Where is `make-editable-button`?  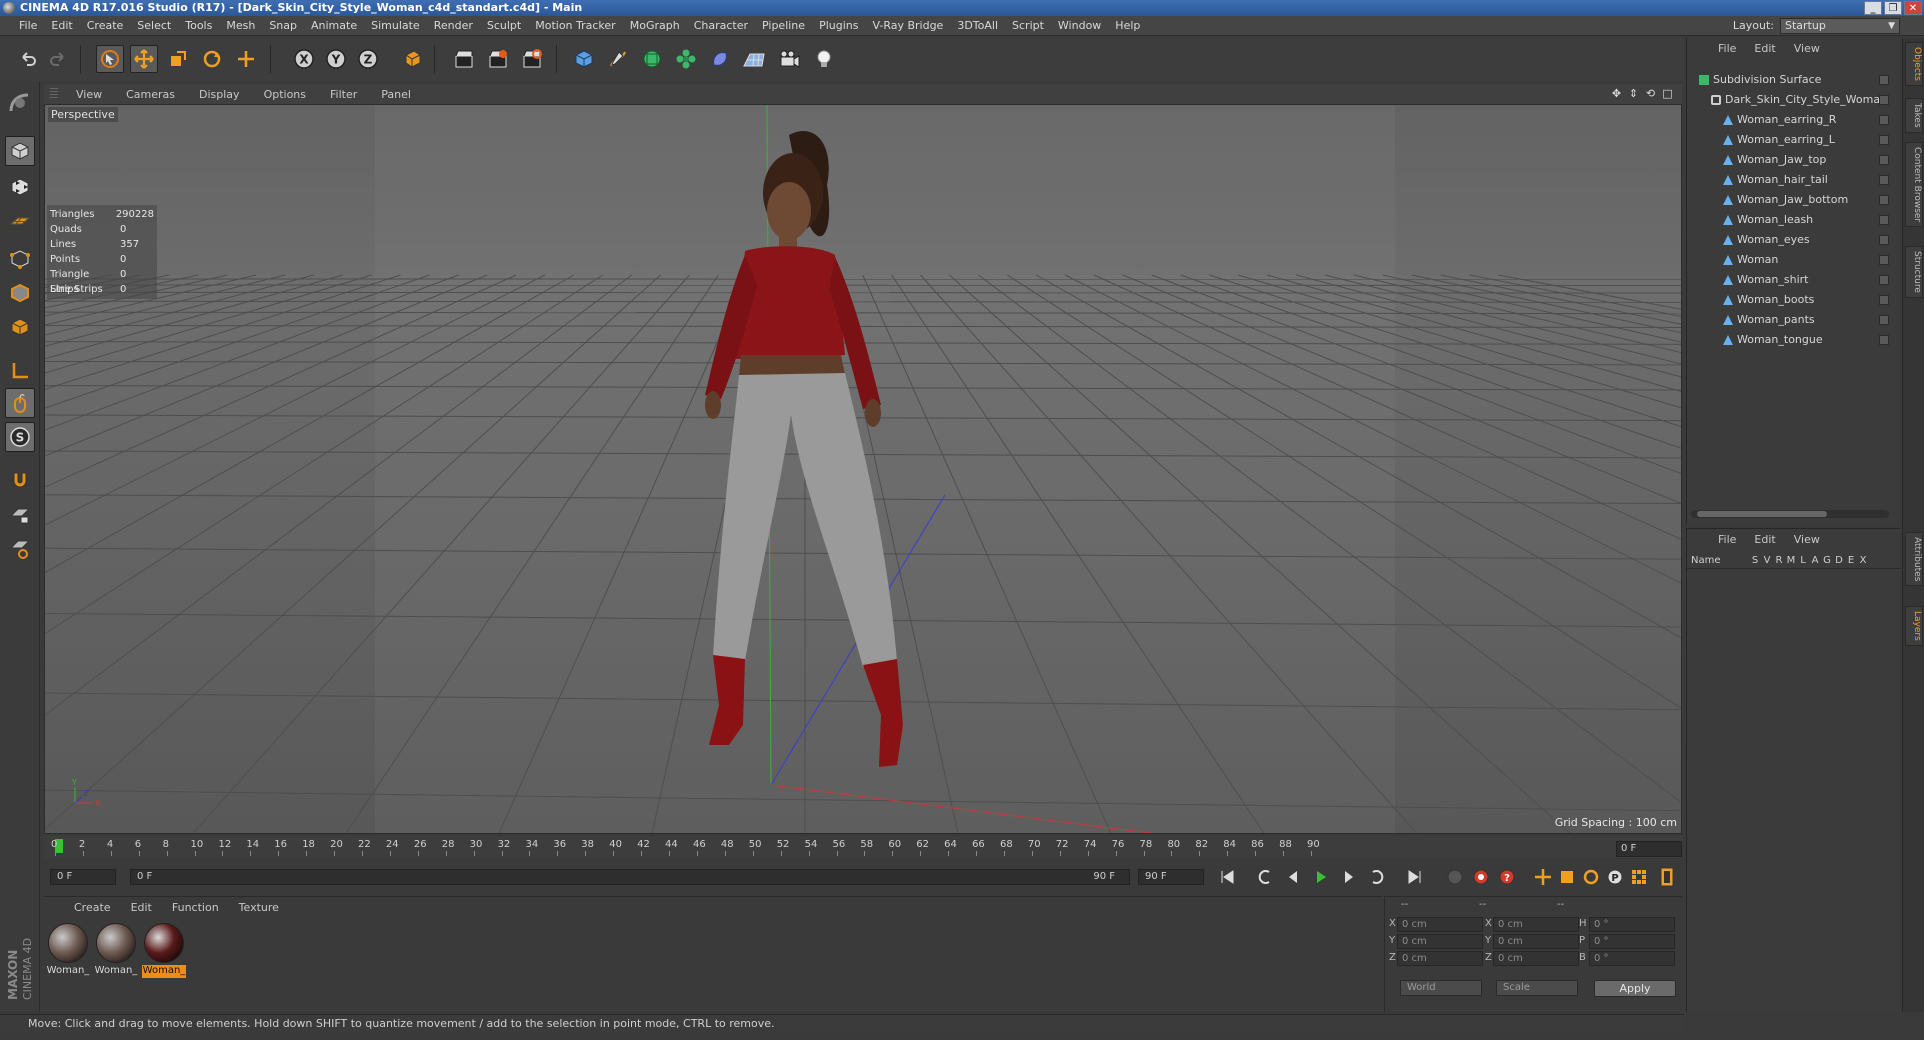
make-editable-button is located at coordinates (20, 103).